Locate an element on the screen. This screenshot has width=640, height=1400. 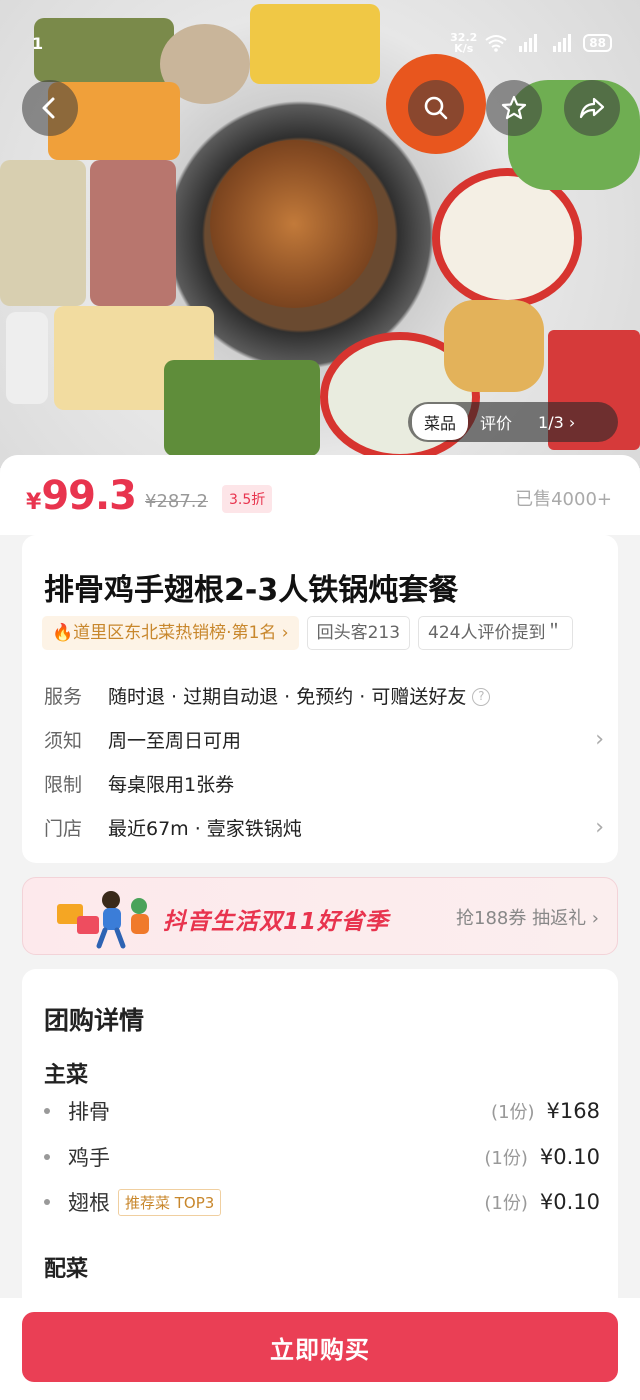
greenbean-tray is located at coordinates (242, 408).